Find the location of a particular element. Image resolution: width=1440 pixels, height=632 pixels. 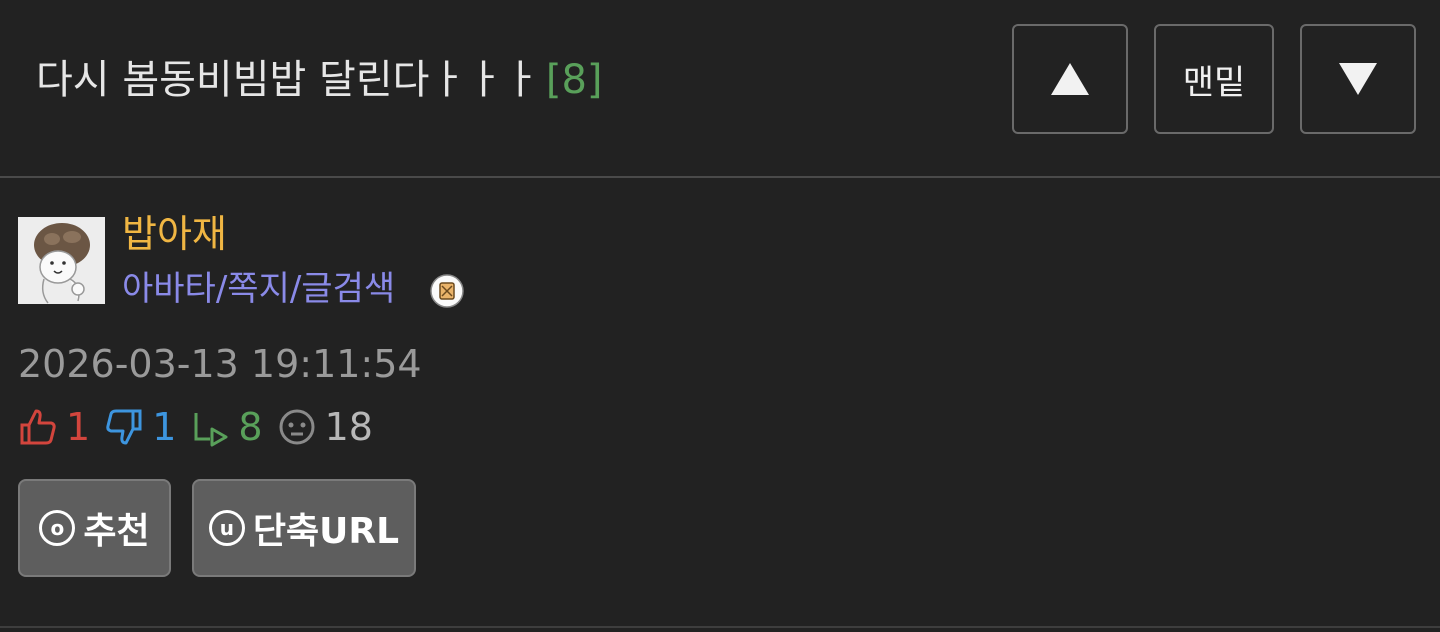

post-title-text: 다시 봄동비빔밥 달린다ㅏㅏㅏ is located at coordinates (288, 80).